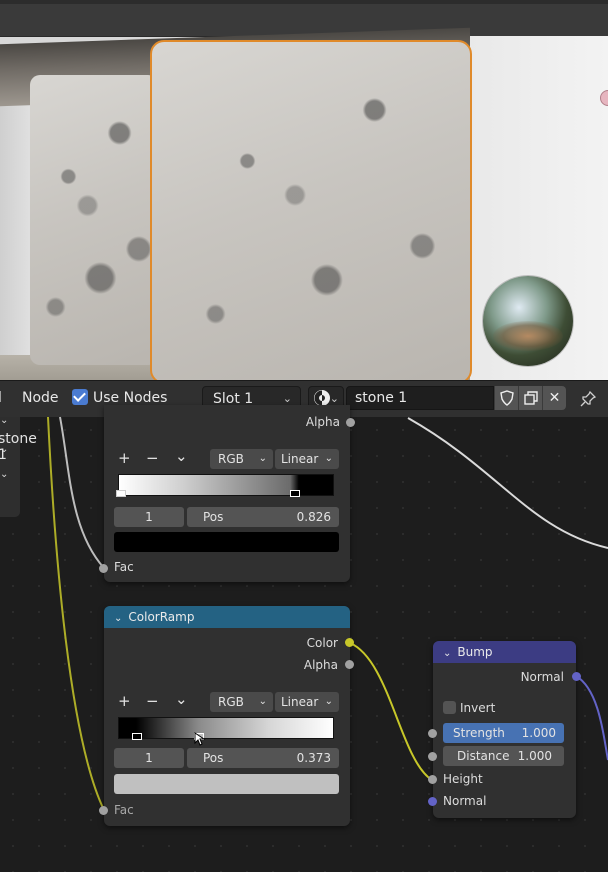 The height and width of the screenshot is (872, 608). What do you see at coordinates (478, 708) in the screenshot?
I see `invert-label: Invert` at bounding box center [478, 708].